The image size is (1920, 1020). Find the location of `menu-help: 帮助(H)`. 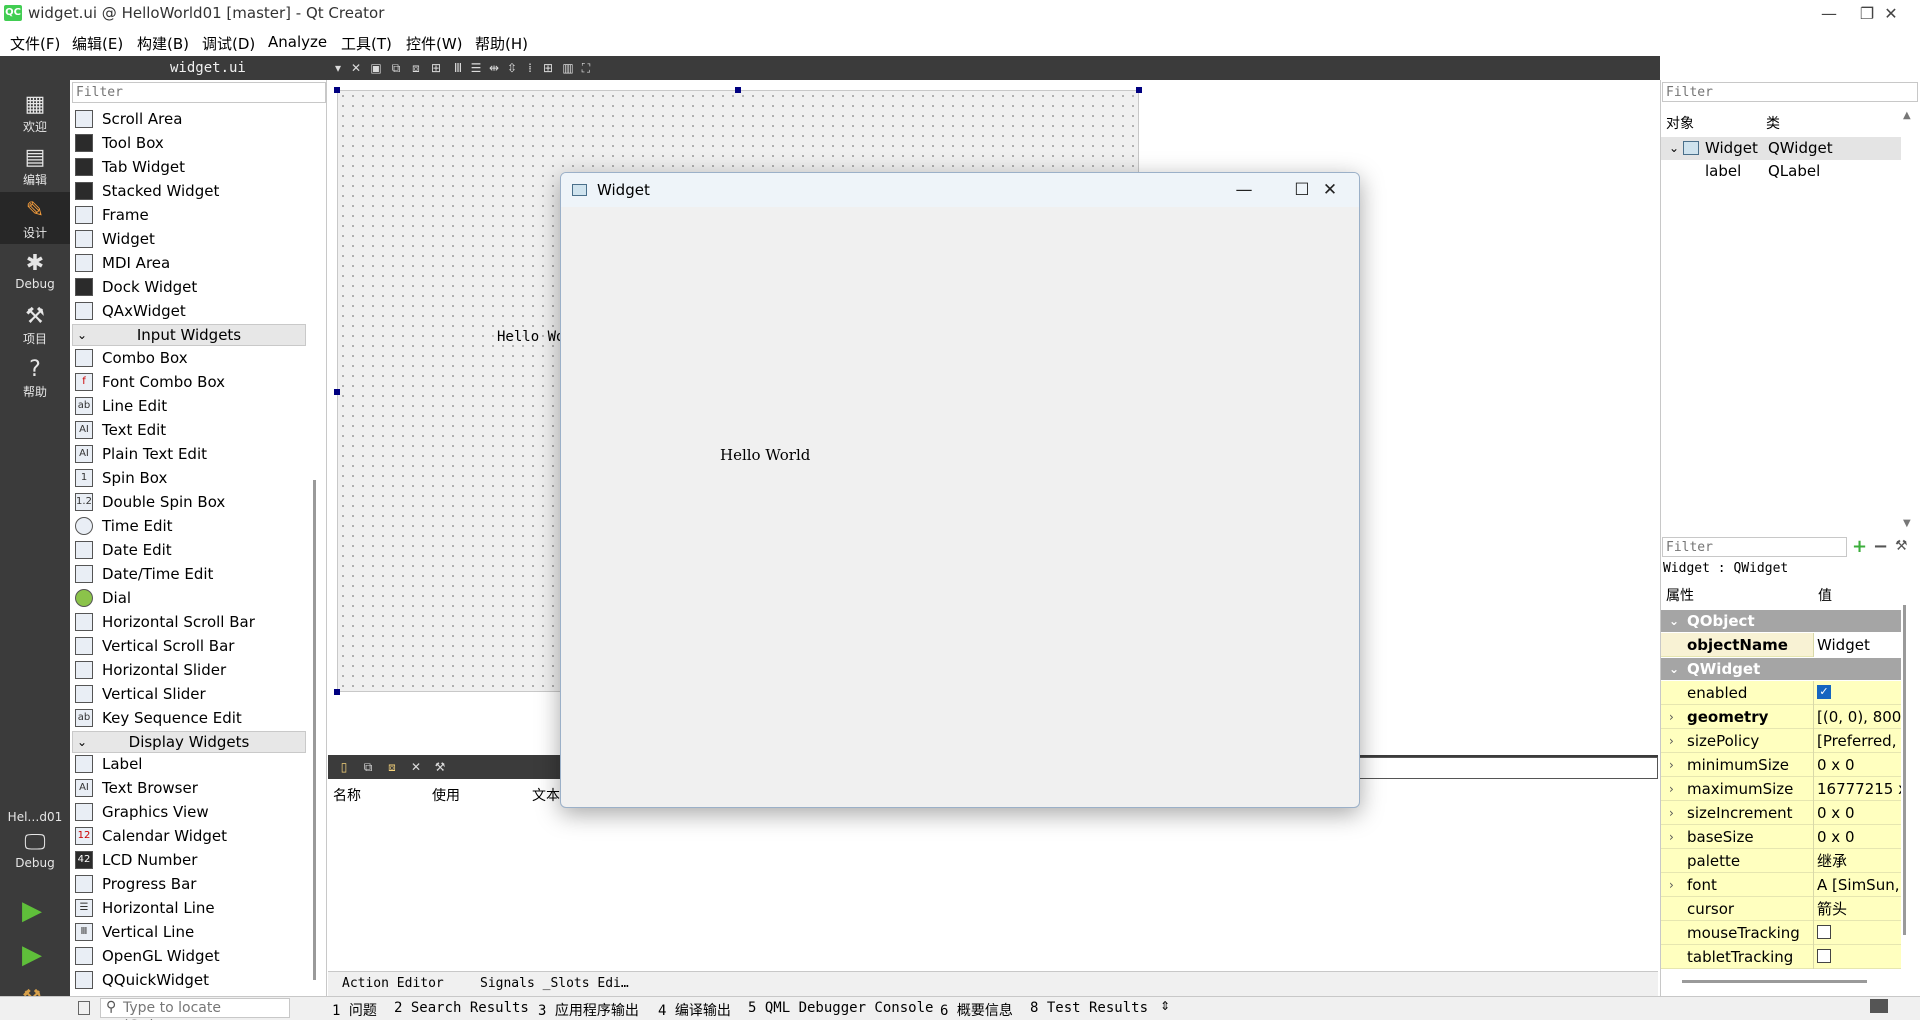

menu-help: 帮助(H) is located at coordinates (501, 43).